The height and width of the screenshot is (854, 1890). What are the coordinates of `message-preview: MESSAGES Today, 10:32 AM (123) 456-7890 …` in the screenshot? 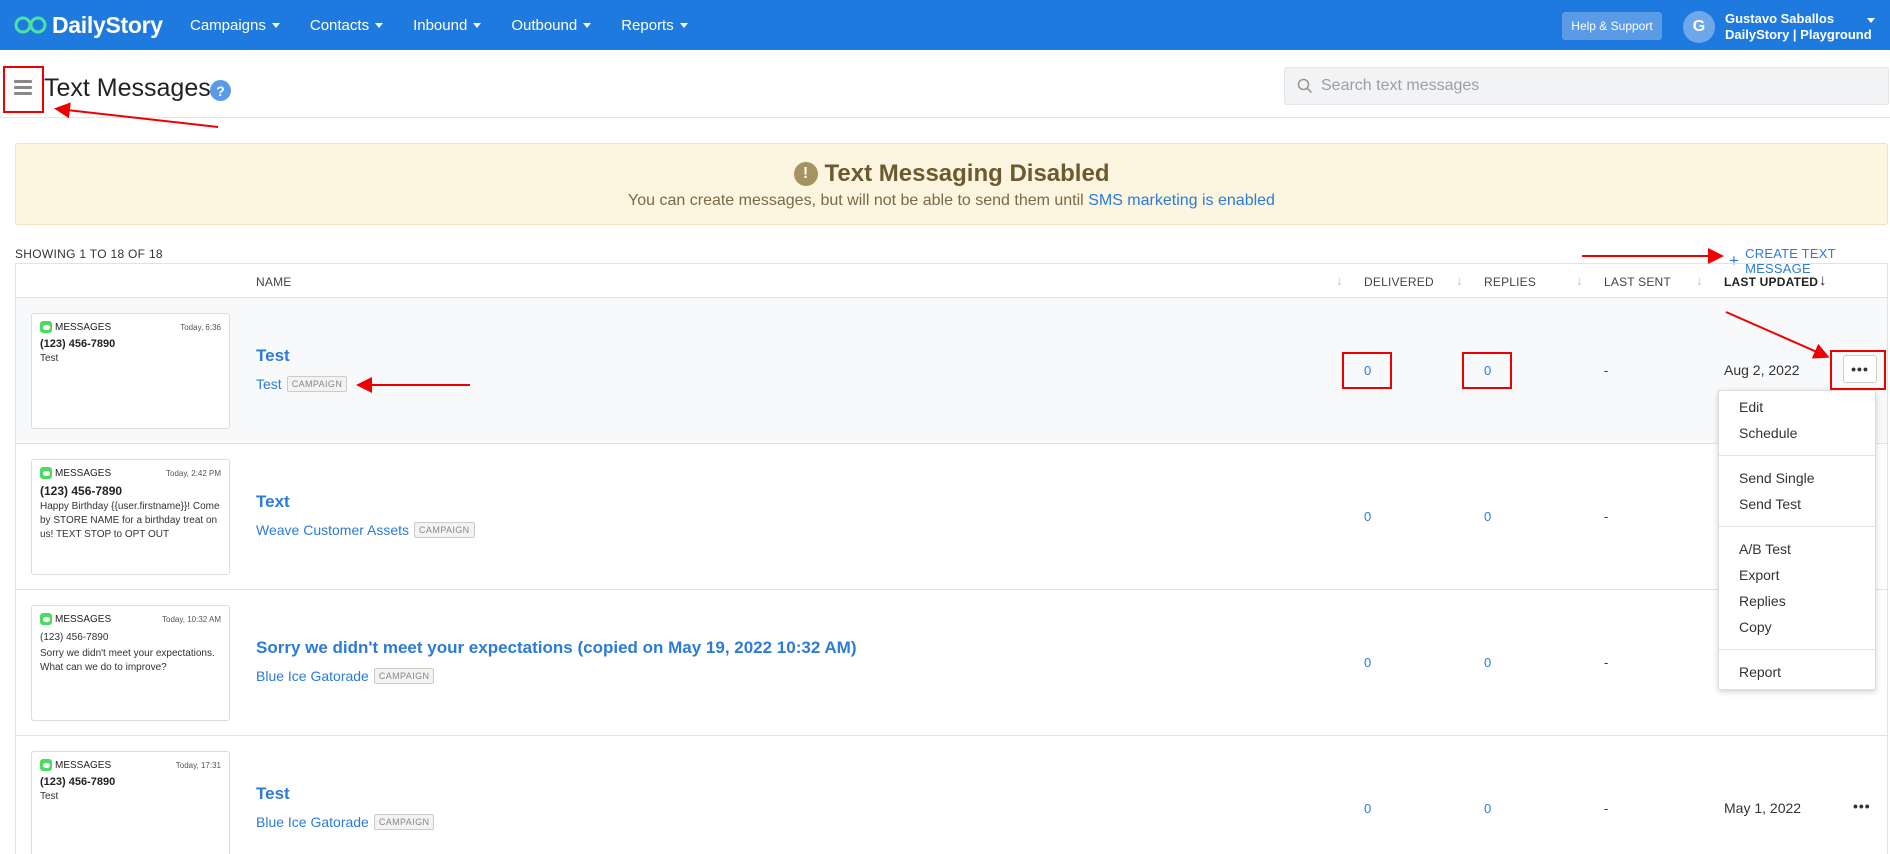 It's located at (130, 663).